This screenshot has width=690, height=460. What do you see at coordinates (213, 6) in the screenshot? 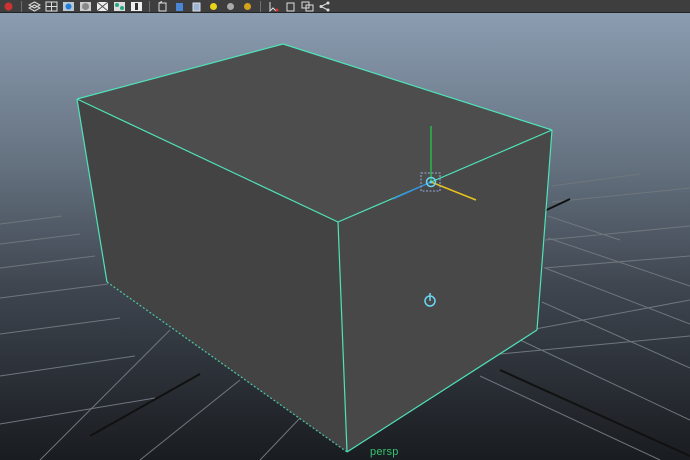
I see `light-yellow-icon` at bounding box center [213, 6].